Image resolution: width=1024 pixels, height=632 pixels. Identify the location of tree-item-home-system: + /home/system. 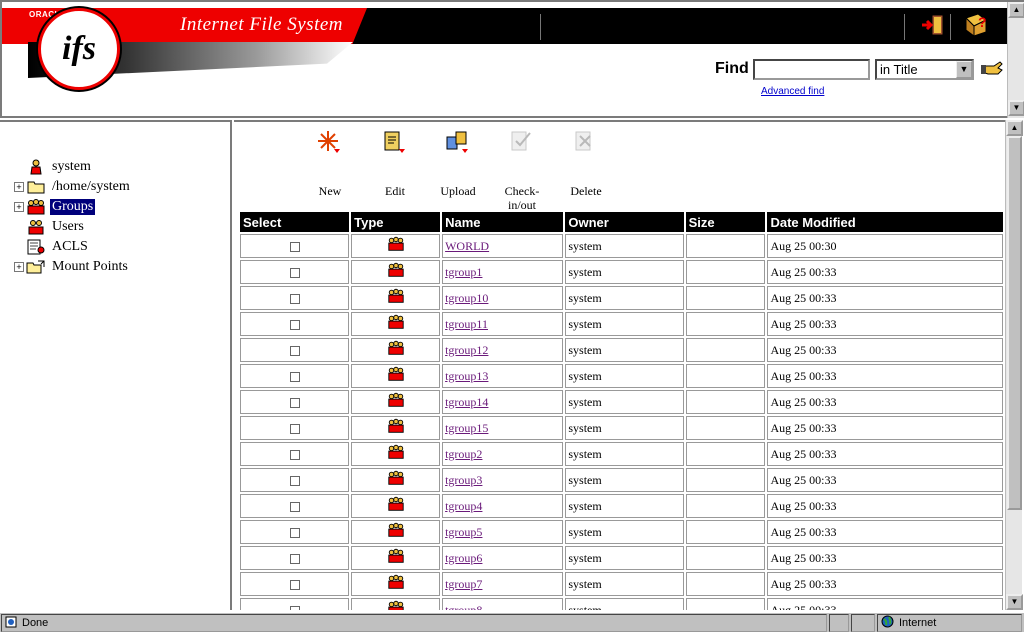
(73, 187).